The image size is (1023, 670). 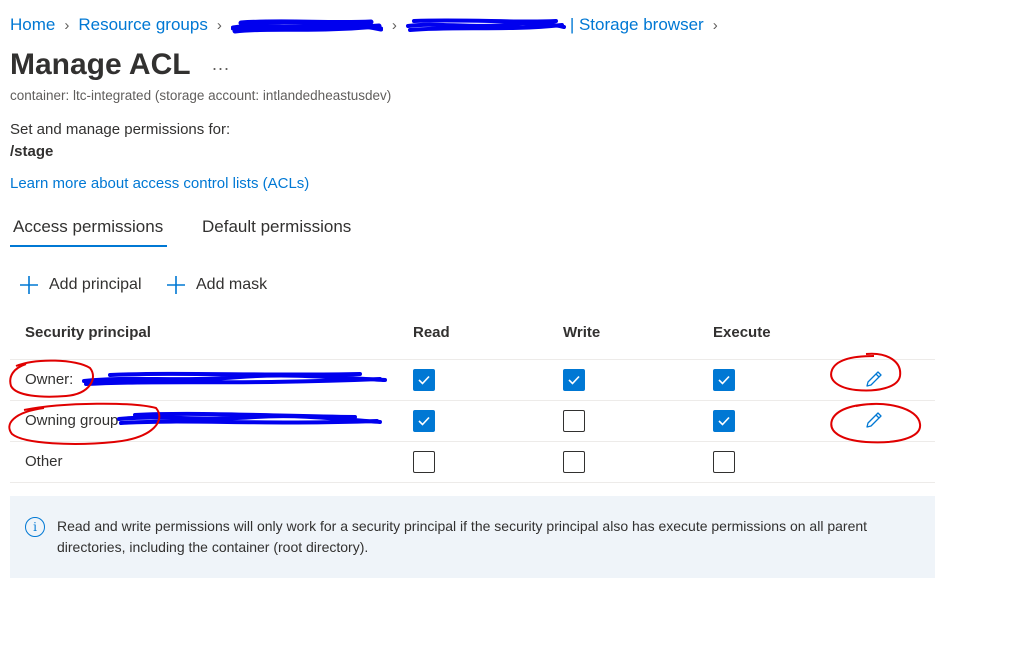 What do you see at coordinates (472, 339) in the screenshot?
I see `table-header: Security principal Read Write Execute` at bounding box center [472, 339].